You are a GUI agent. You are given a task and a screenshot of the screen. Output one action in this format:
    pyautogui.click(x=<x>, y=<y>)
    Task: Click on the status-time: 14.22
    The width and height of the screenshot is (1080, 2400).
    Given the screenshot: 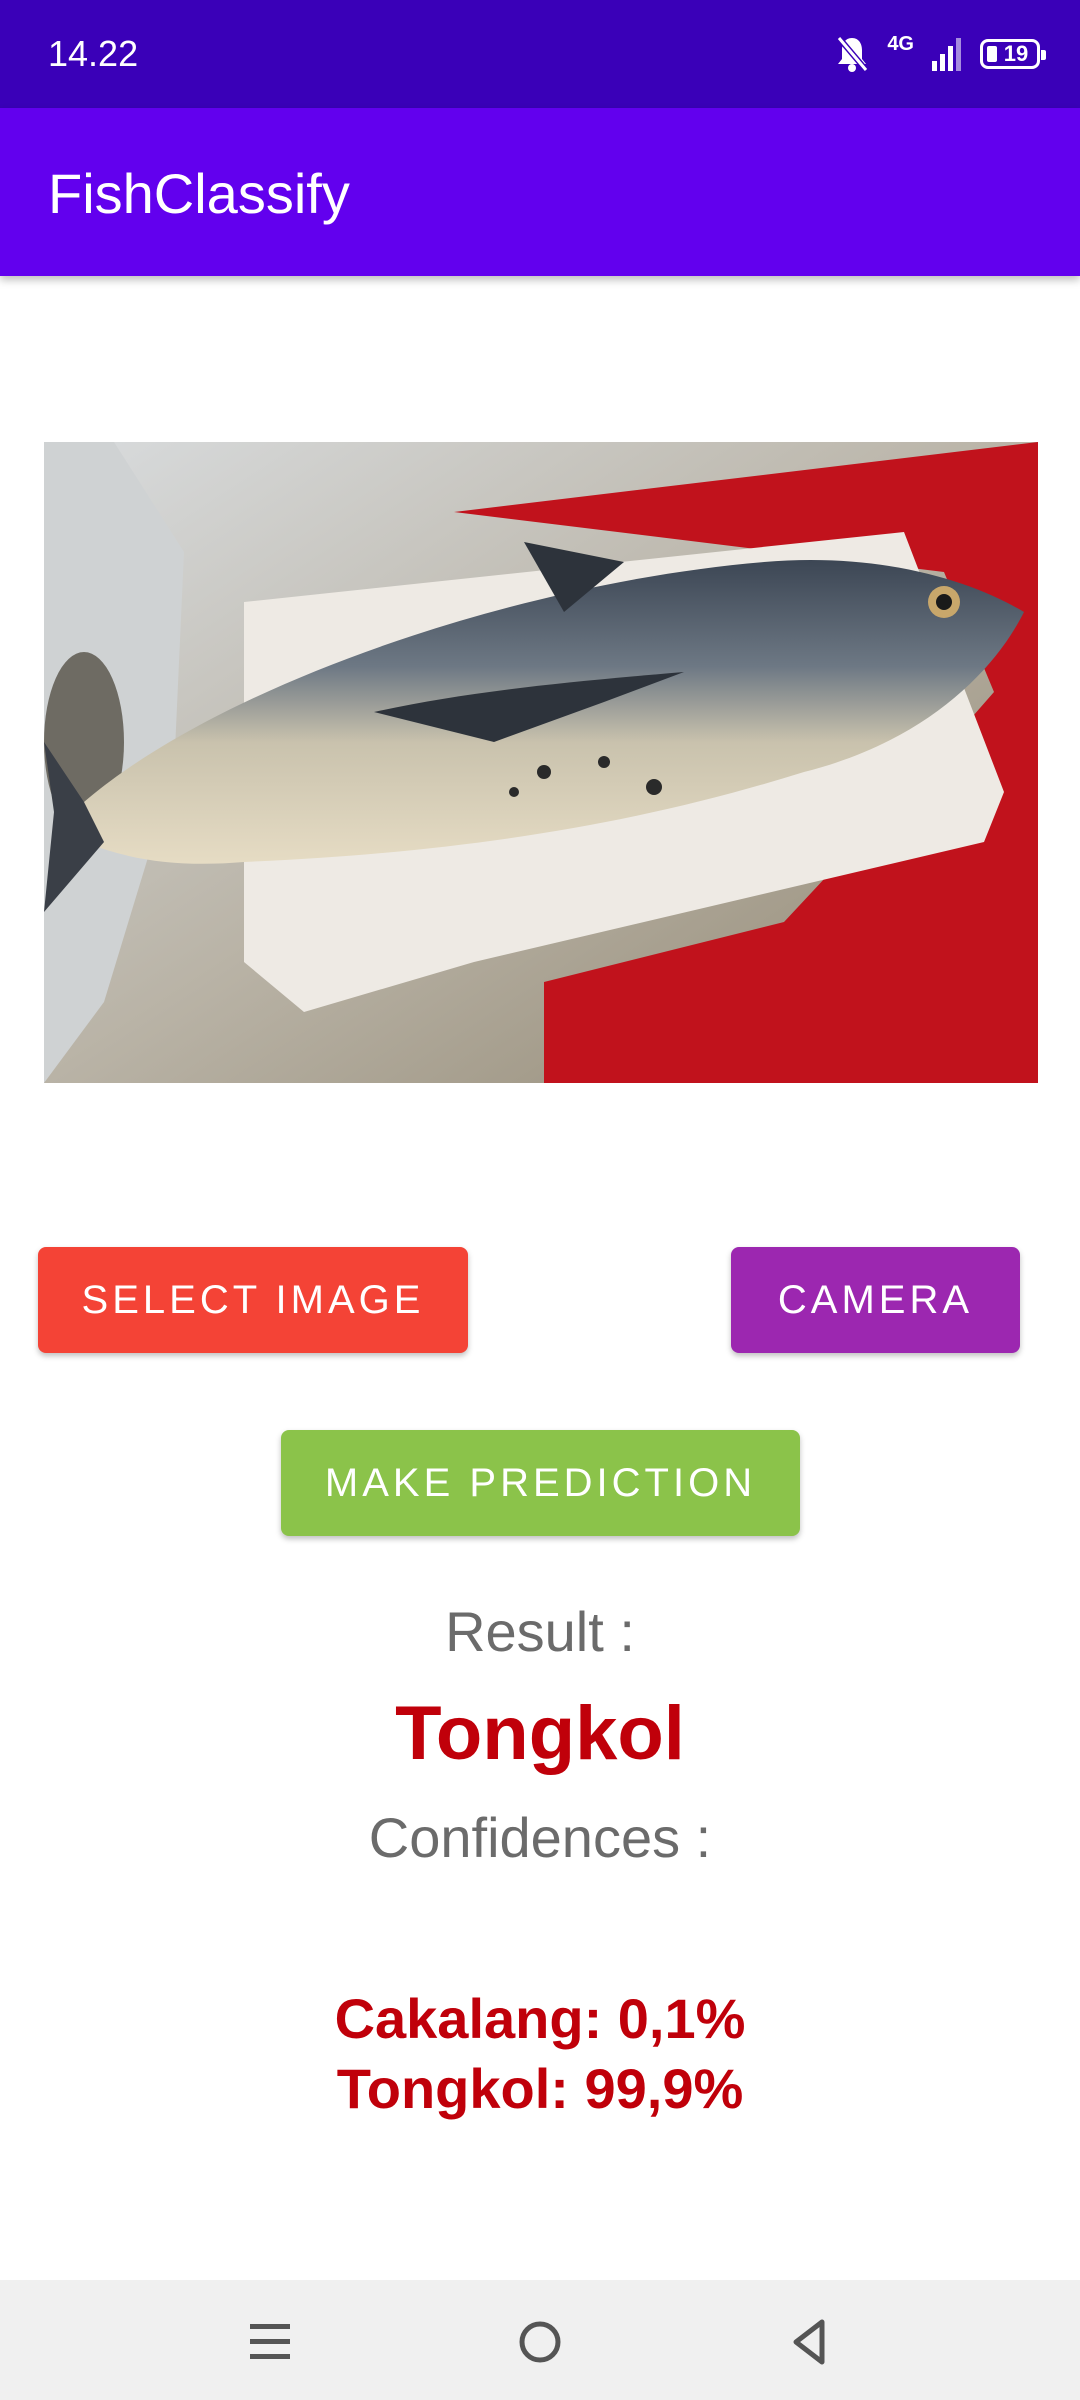 What is the action you would take?
    pyautogui.click(x=93, y=53)
    